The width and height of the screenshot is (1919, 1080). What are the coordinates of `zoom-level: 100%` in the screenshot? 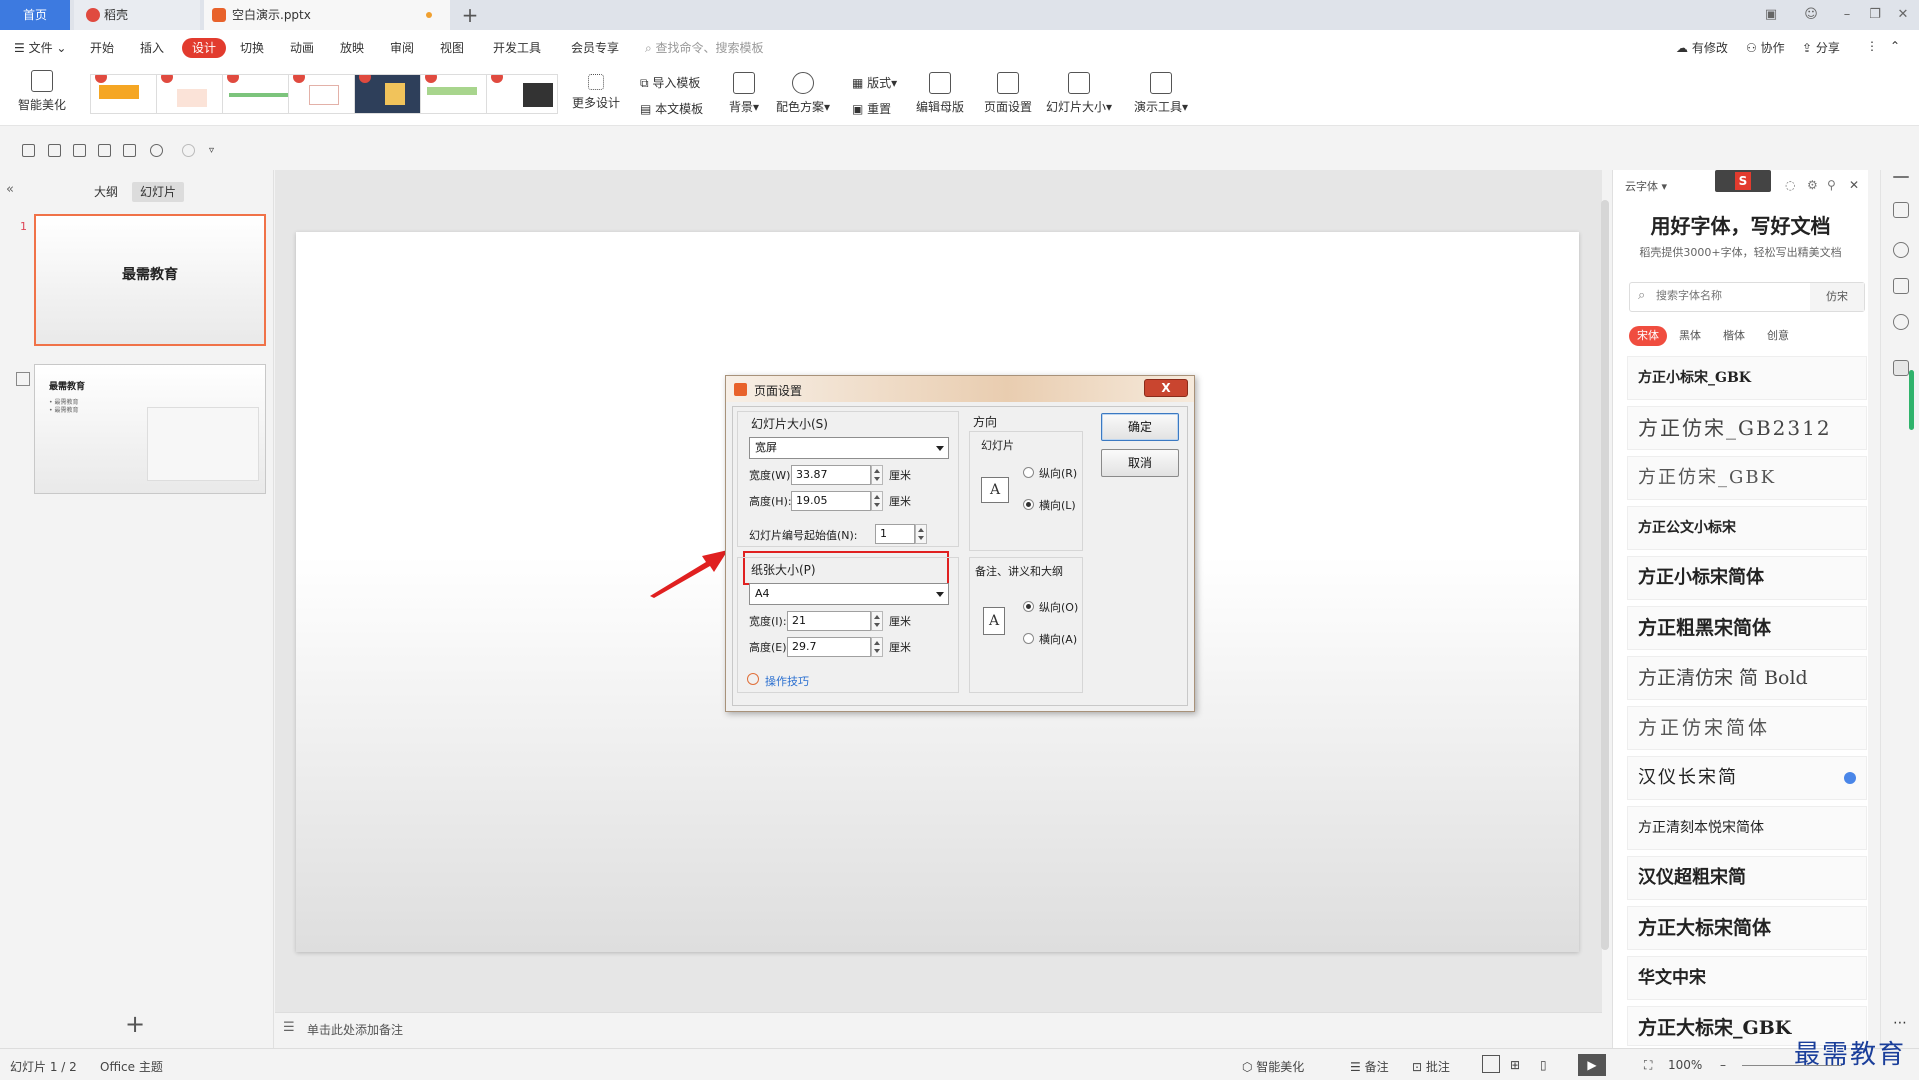 It's located at (1685, 1065).